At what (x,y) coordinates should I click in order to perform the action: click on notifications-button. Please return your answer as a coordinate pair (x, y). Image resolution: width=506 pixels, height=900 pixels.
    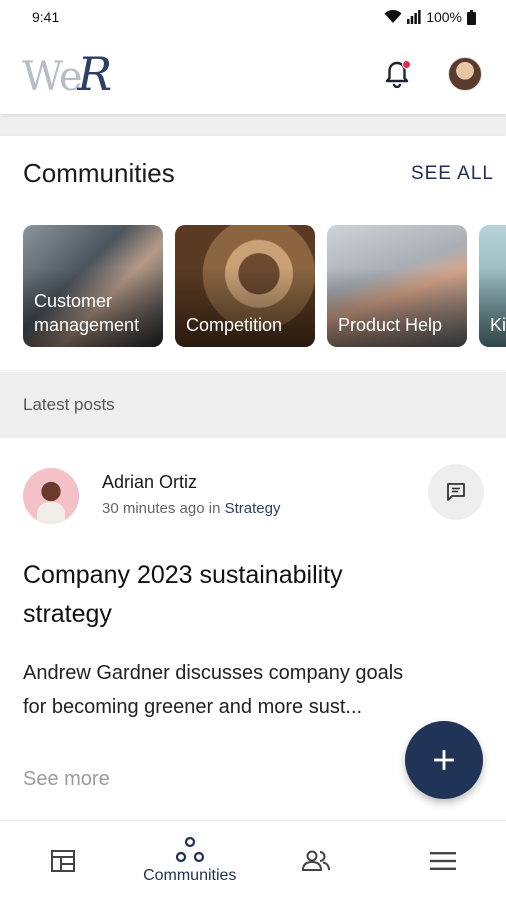
    Looking at the image, I should click on (397, 74).